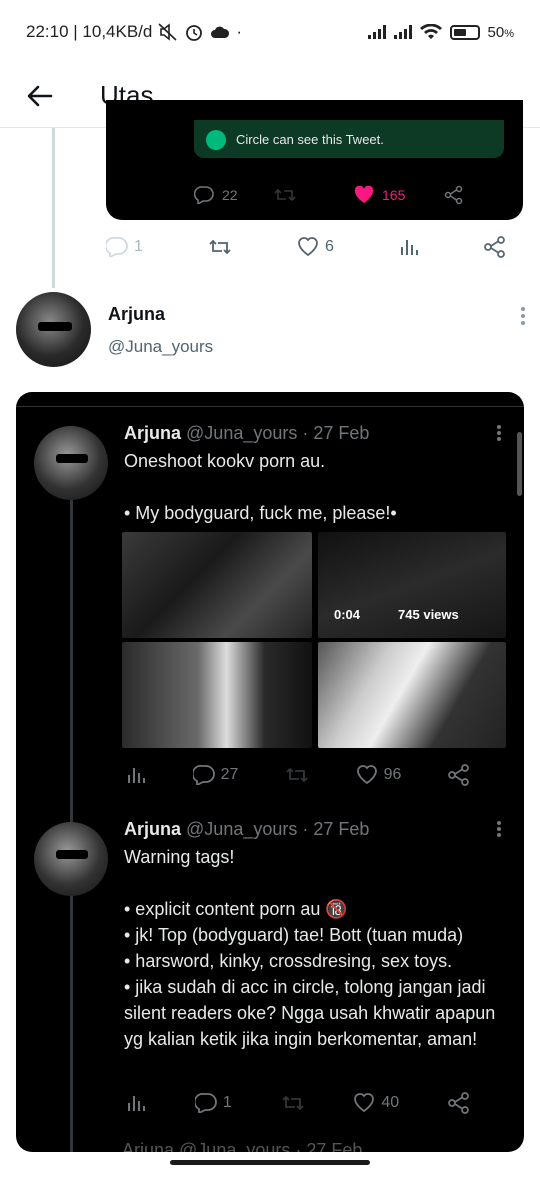  I want to click on tweet-actions: 1 40, so click(298, 1103).